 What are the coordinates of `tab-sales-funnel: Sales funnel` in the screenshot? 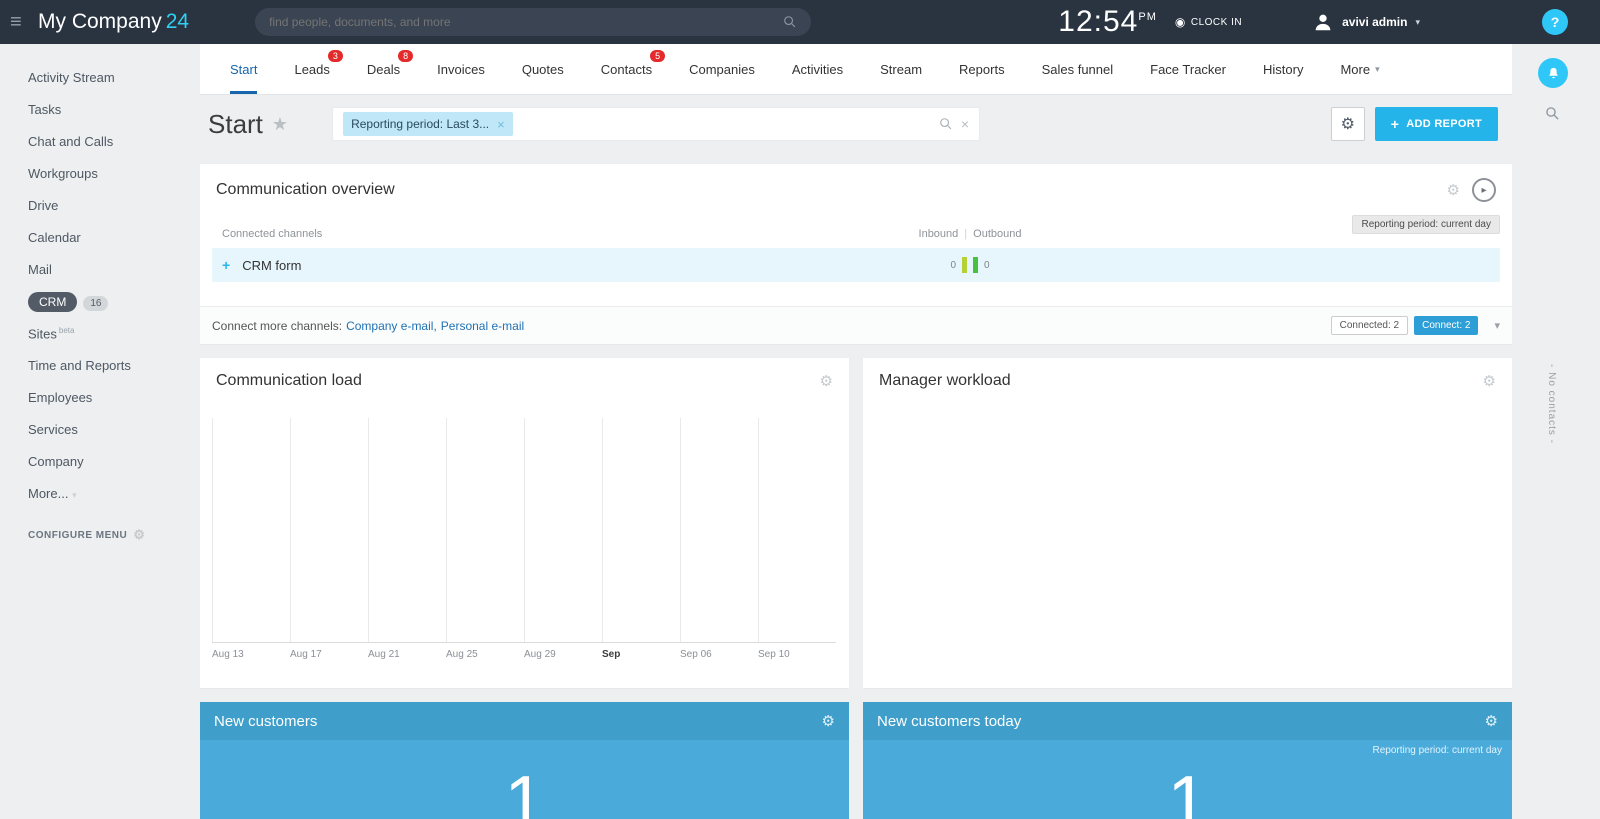 It's located at (1078, 69).